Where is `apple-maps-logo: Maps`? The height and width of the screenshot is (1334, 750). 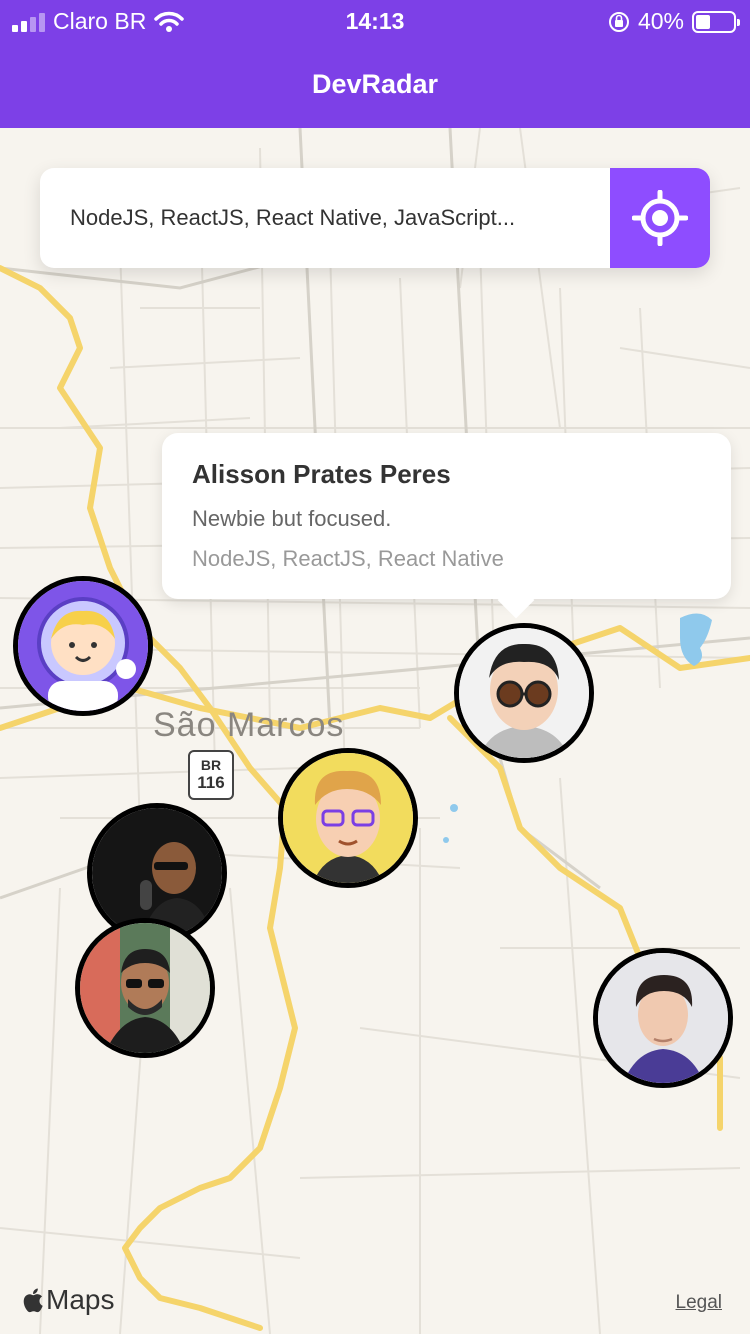
apple-maps-logo: Maps is located at coordinates (67, 1300).